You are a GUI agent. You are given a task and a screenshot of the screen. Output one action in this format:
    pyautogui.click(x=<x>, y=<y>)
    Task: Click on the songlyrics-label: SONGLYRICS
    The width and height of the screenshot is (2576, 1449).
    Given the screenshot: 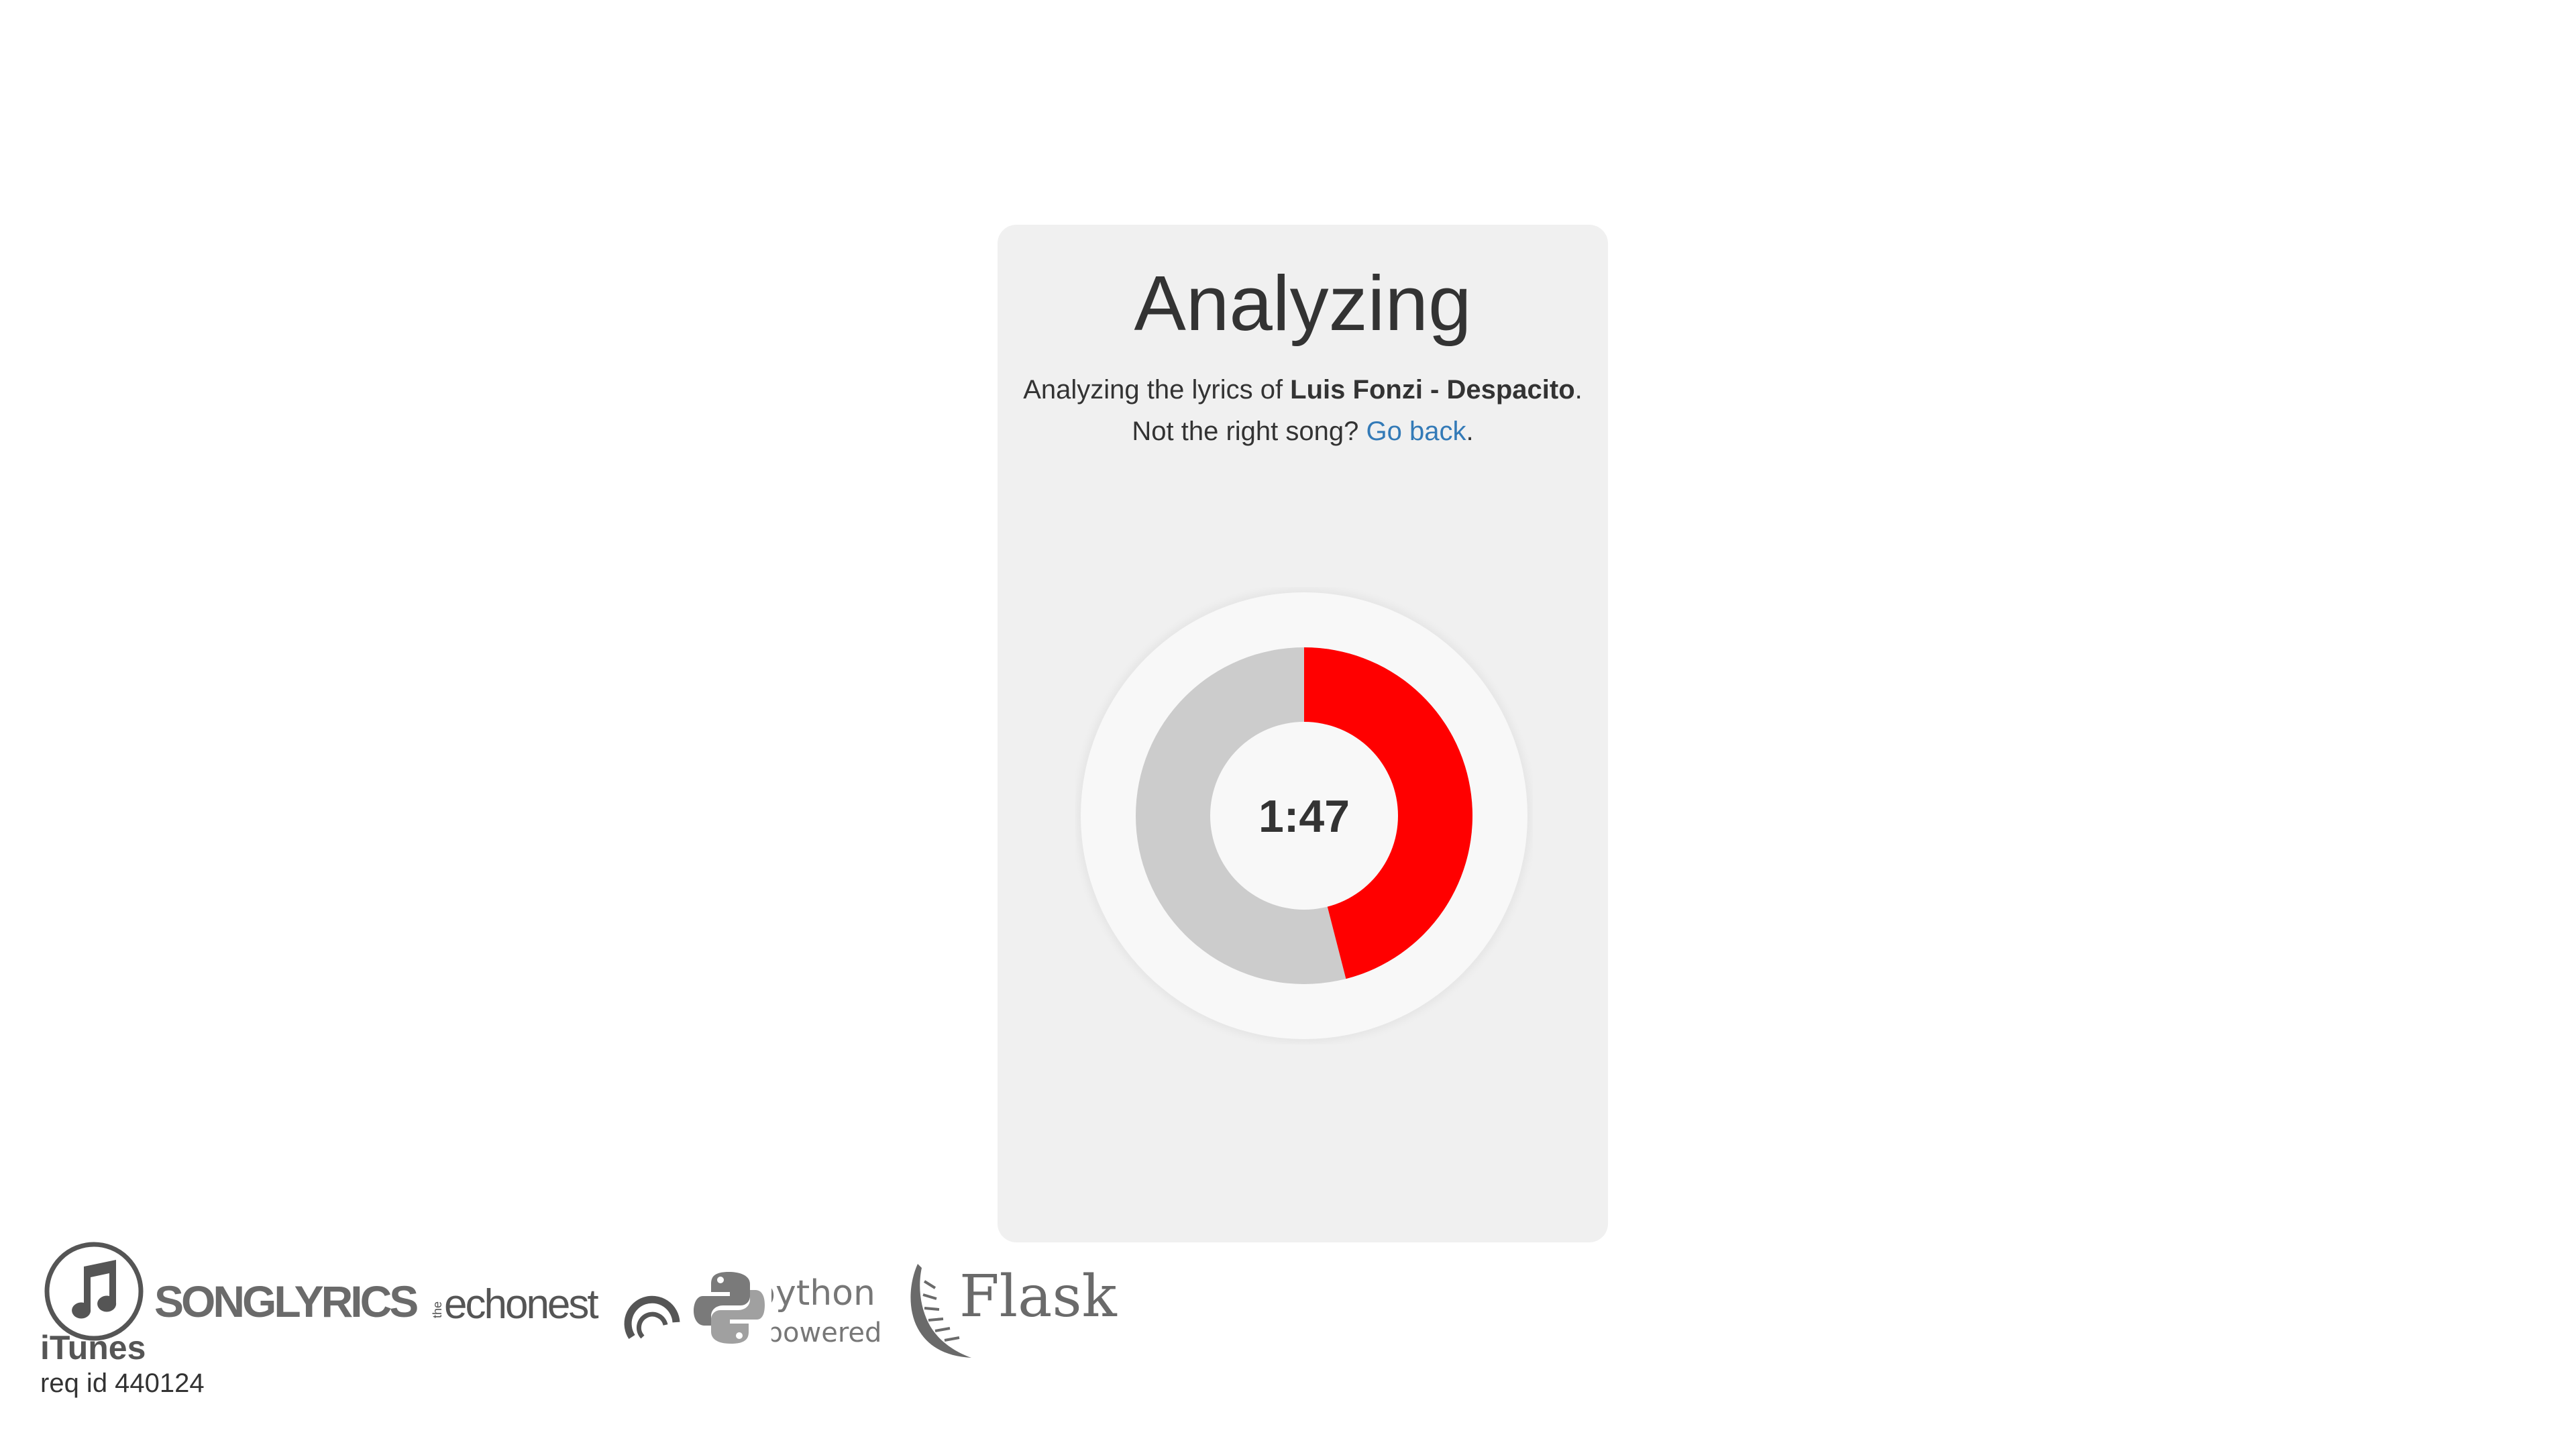 What is the action you would take?
    pyautogui.click(x=285, y=1301)
    